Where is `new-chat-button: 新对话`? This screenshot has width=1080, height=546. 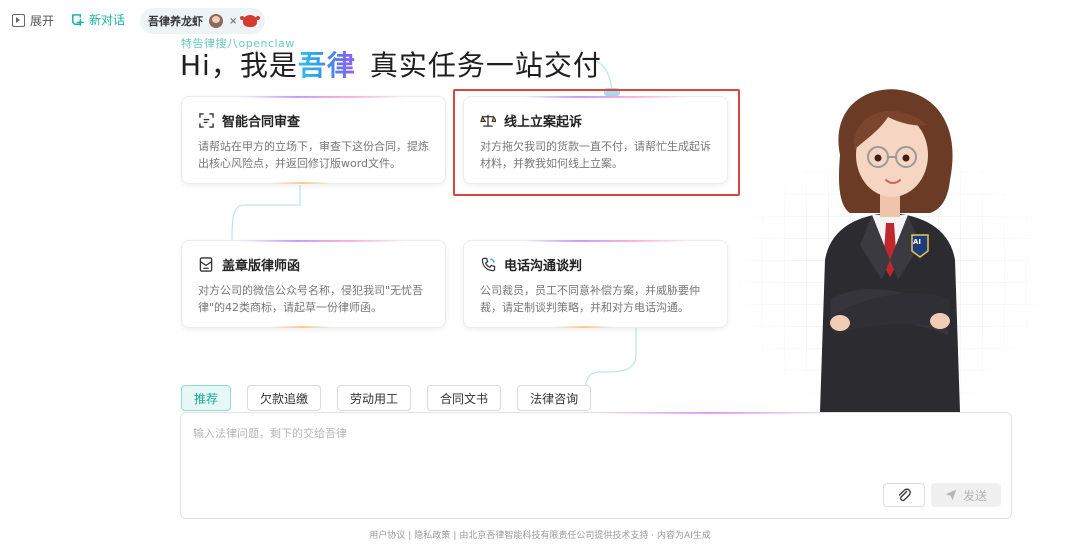
new-chat-button: 新对话 is located at coordinates (97, 19).